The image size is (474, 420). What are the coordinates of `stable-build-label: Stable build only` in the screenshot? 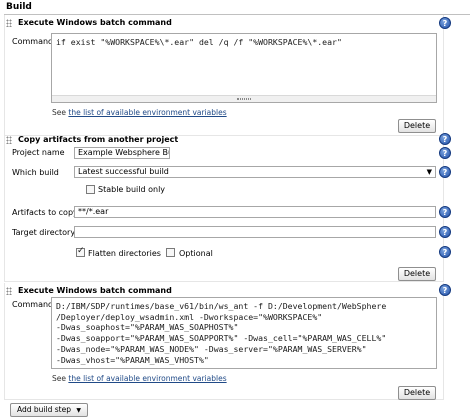 It's located at (132, 189).